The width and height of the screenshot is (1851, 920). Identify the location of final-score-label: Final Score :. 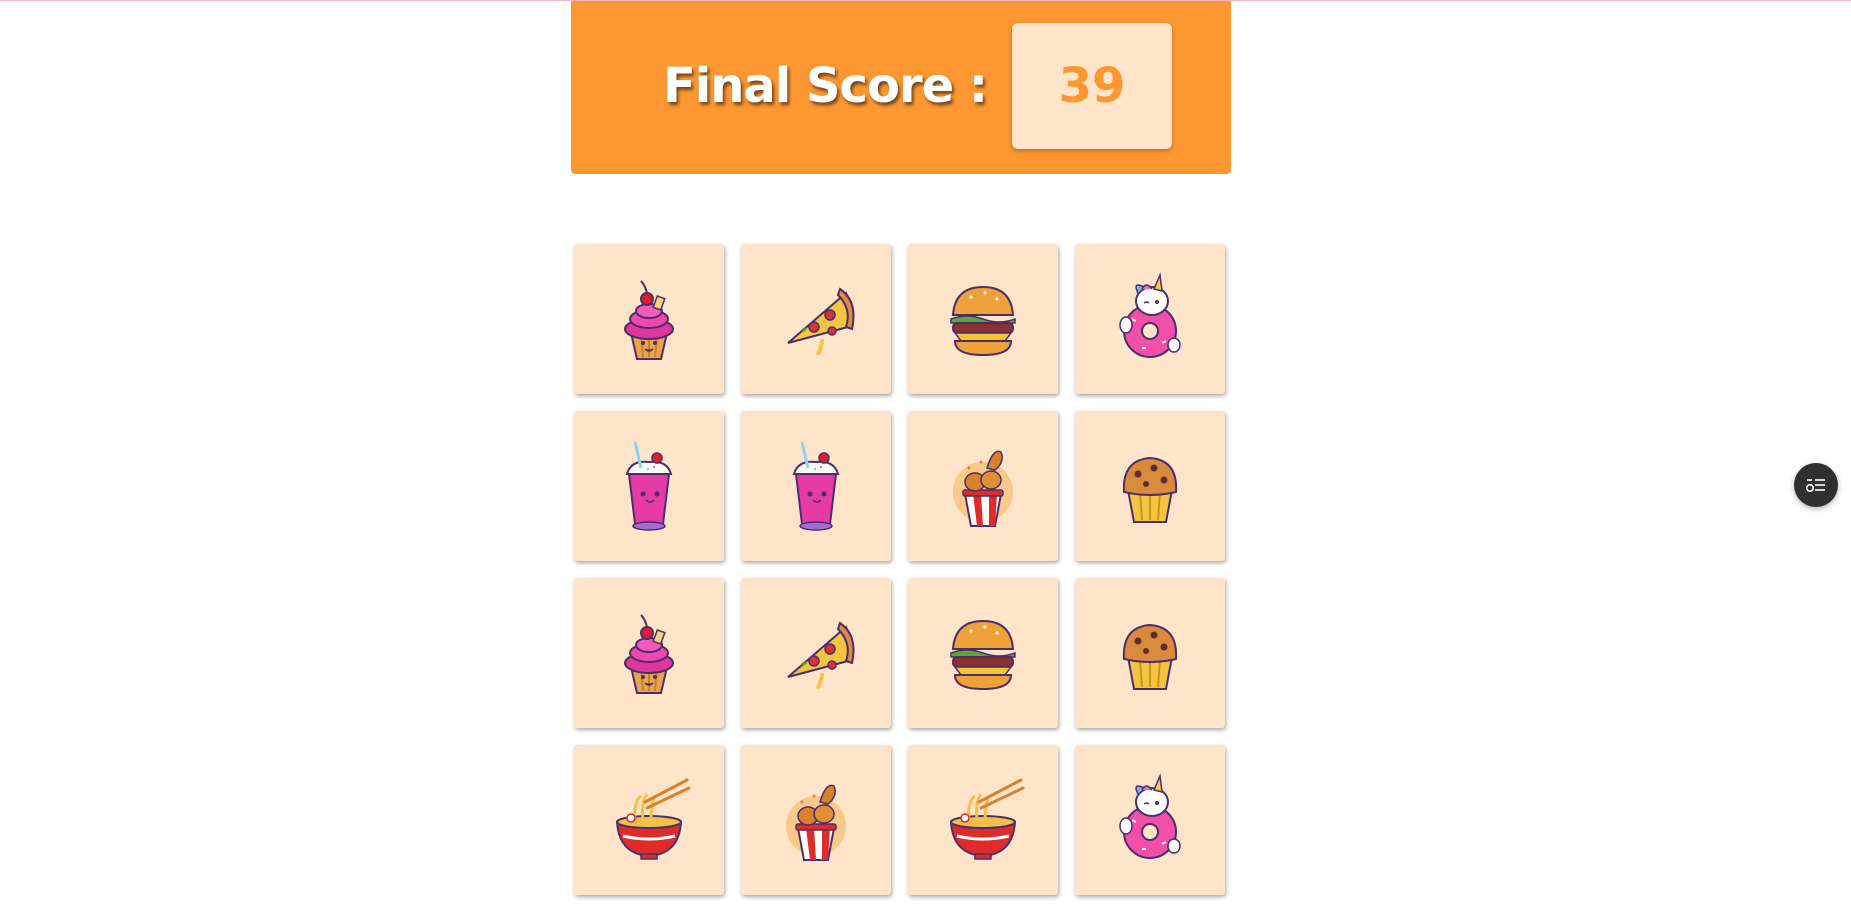
(825, 86).